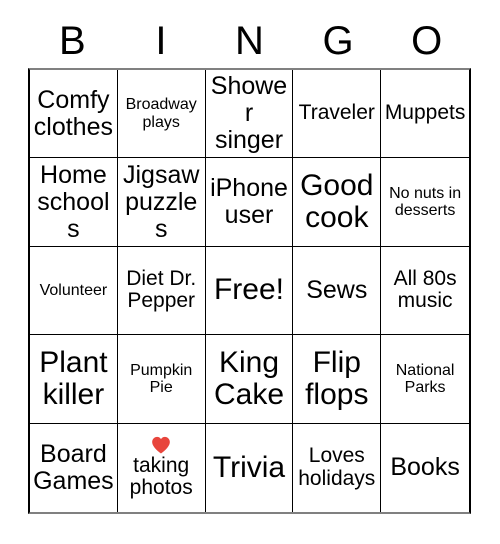  I want to click on header-letter-g: G, so click(338, 41).